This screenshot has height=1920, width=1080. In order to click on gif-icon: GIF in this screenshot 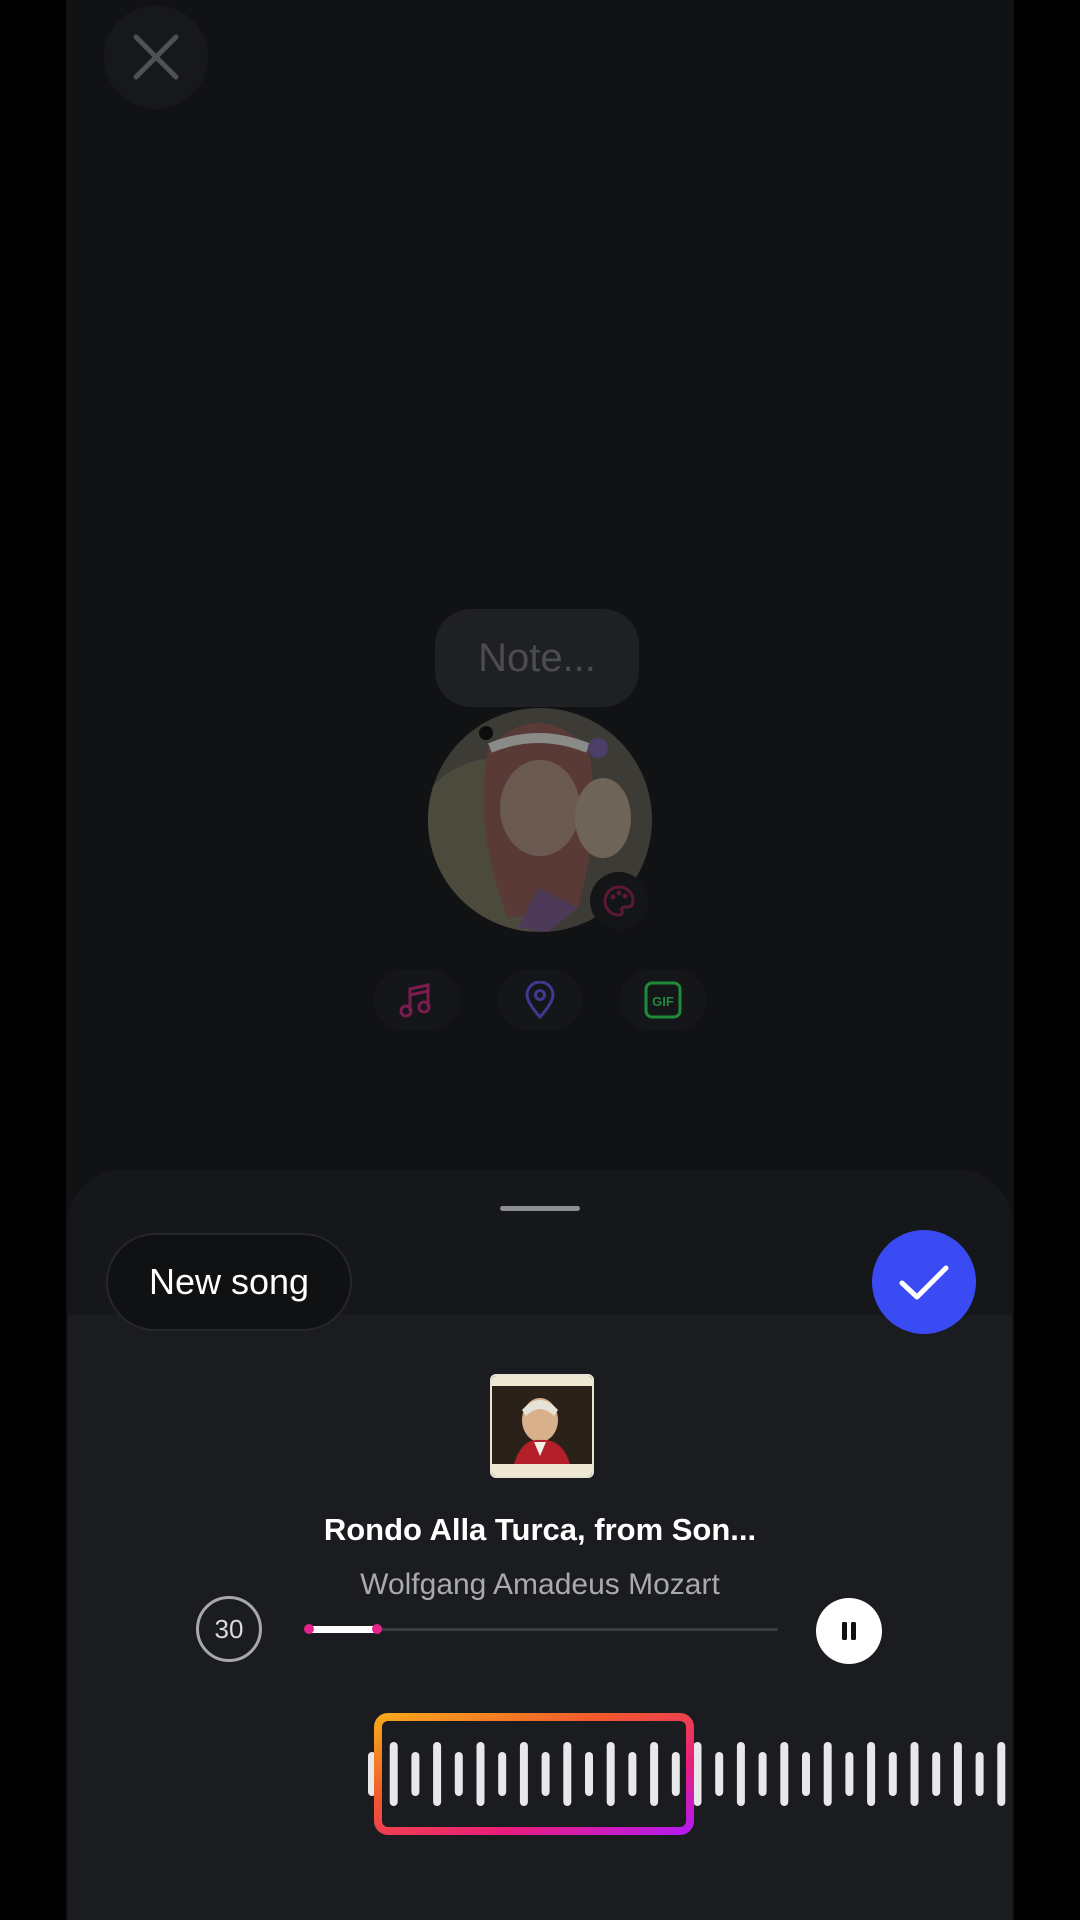, I will do `click(663, 1000)`.